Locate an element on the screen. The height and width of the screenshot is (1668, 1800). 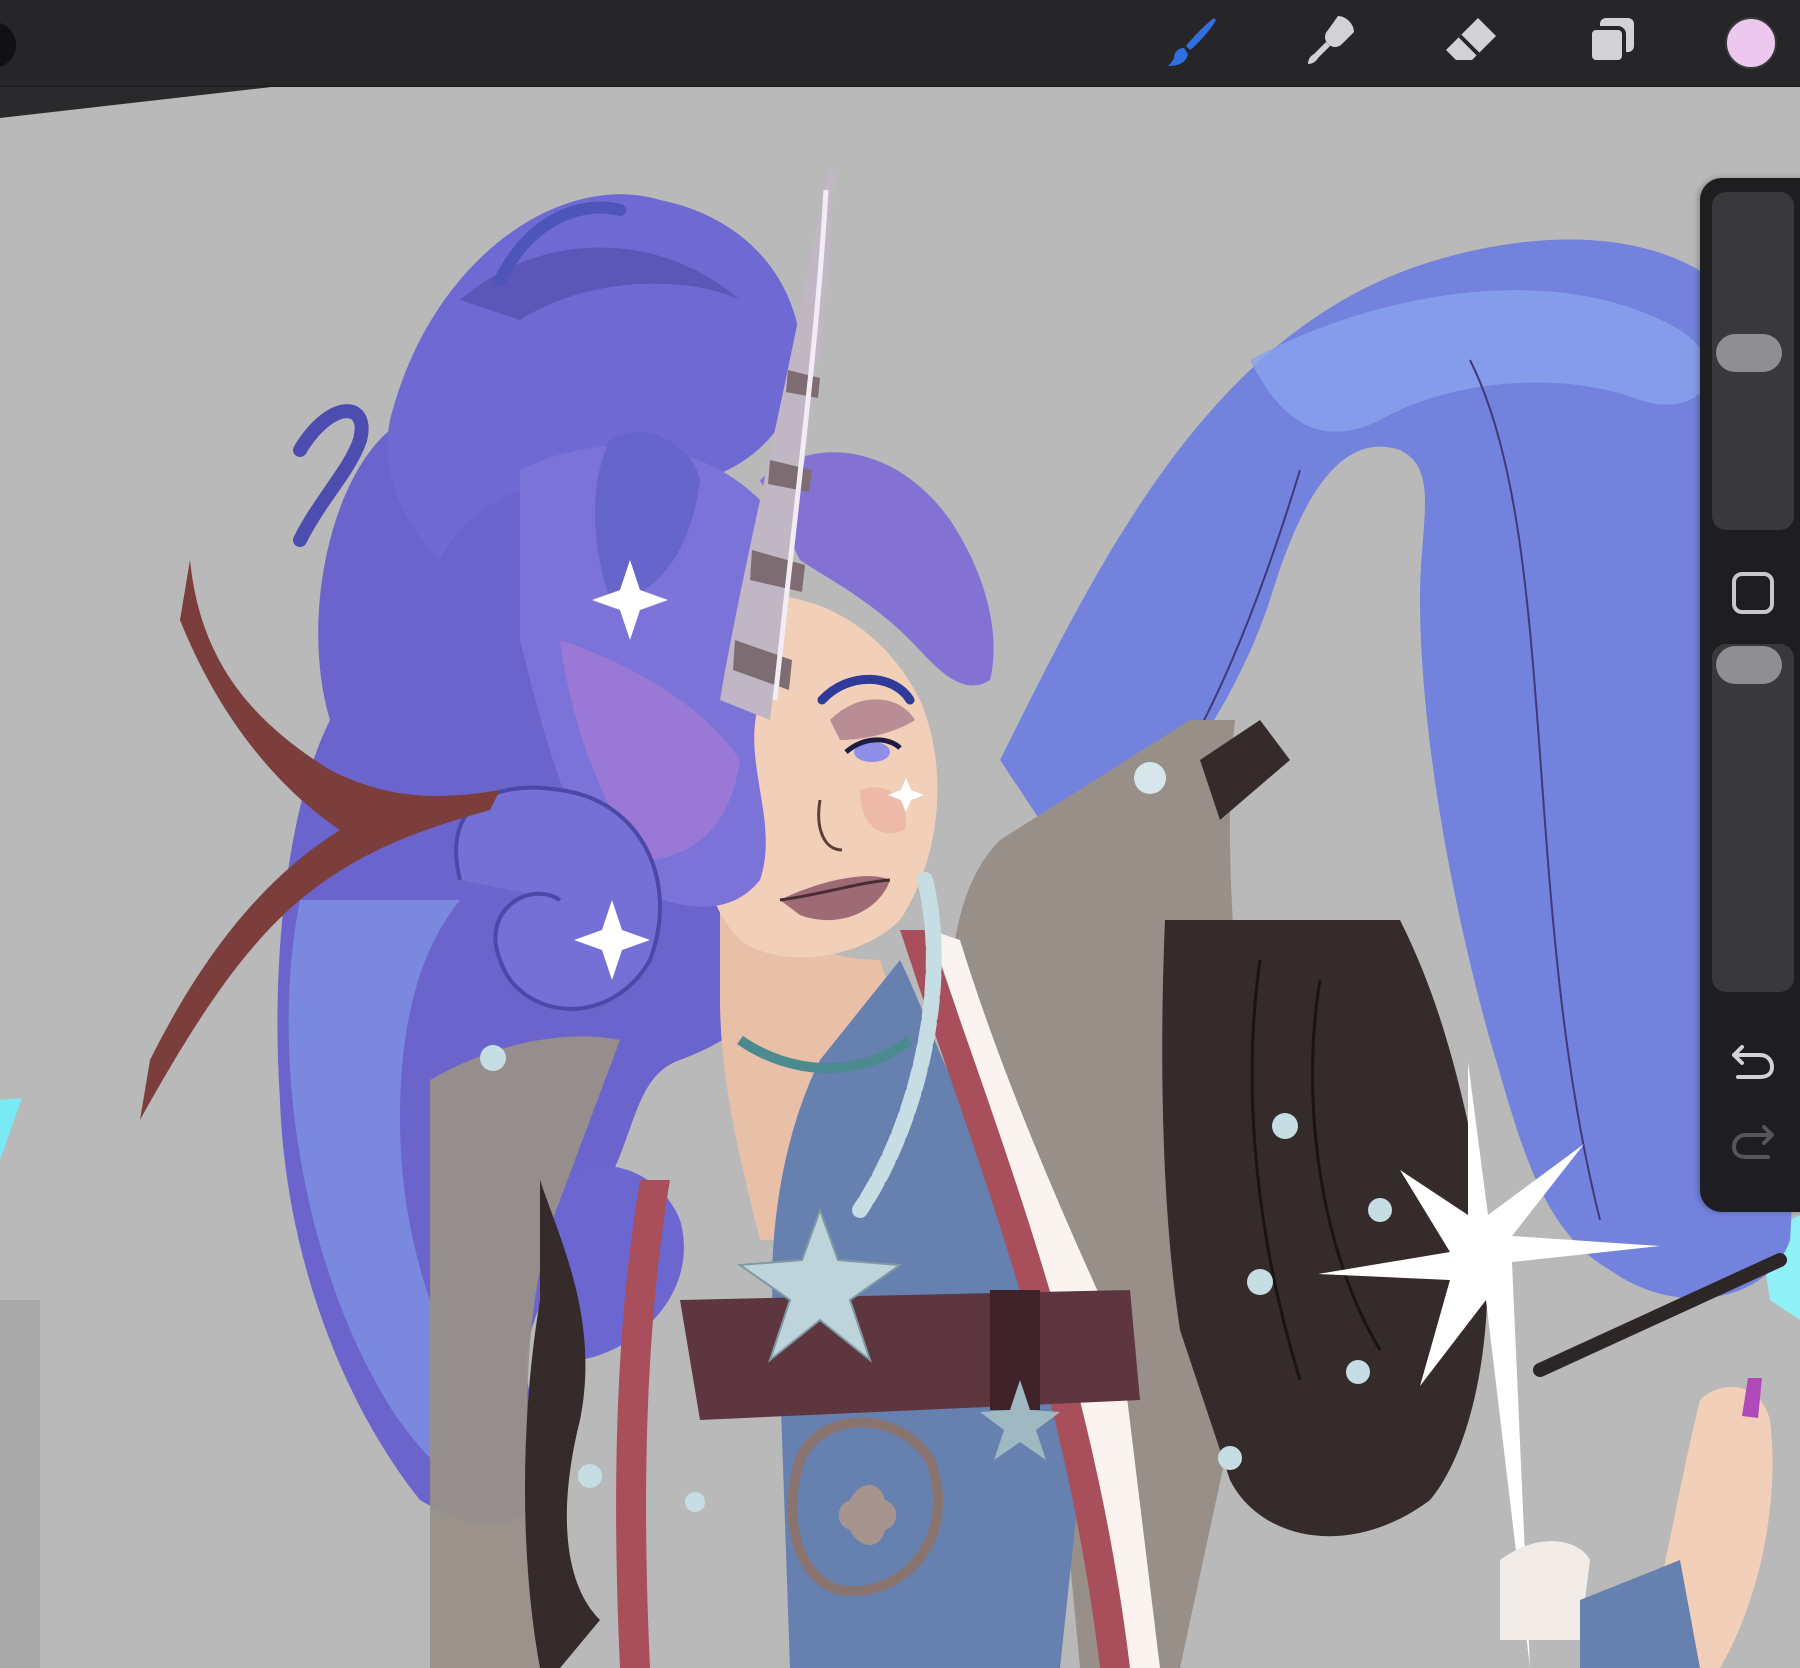
square-outline-icon is located at coordinates (1753, 595).